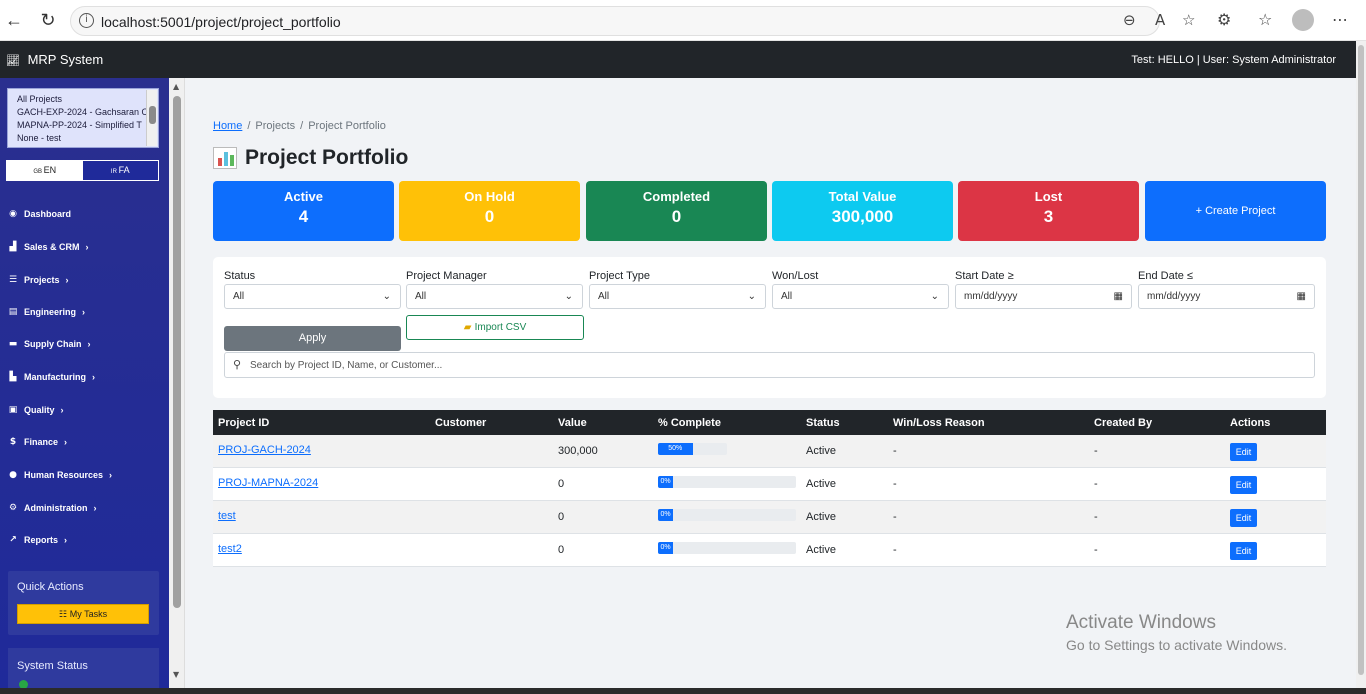 The height and width of the screenshot is (694, 1366). Describe the element at coordinates (83, 614) in the screenshot. I see `my-tasks-button: ☷ My Tasks` at that location.